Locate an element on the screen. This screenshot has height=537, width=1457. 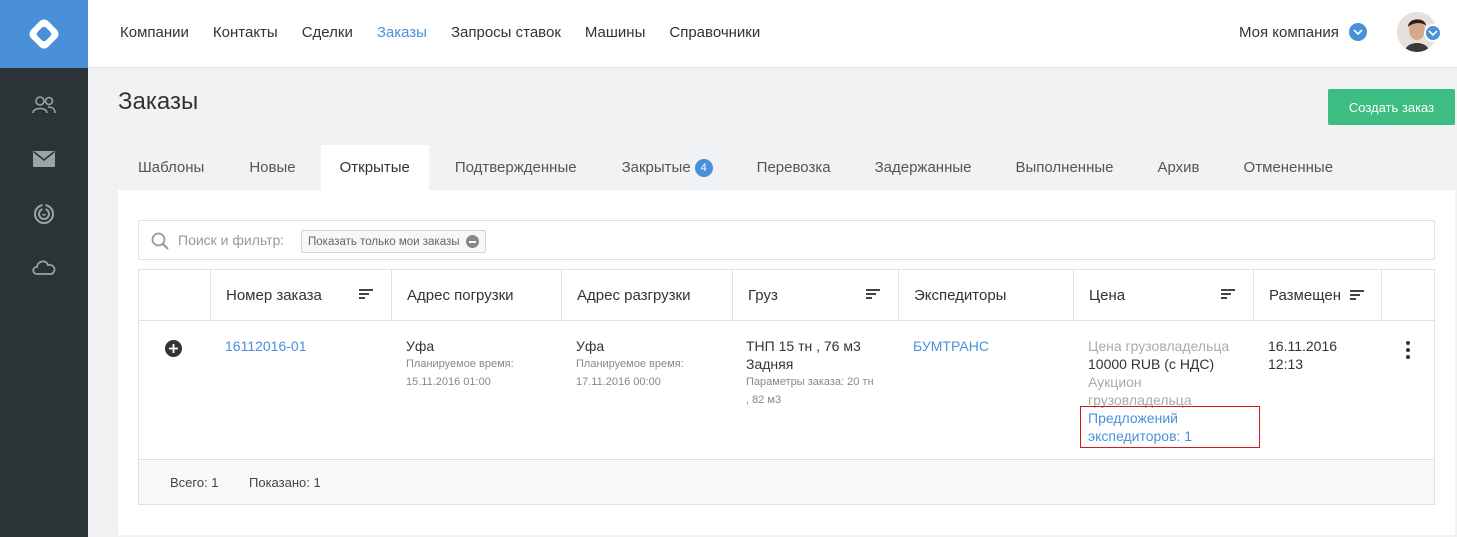
column-header-label: Цена is located at coordinates (1107, 295).